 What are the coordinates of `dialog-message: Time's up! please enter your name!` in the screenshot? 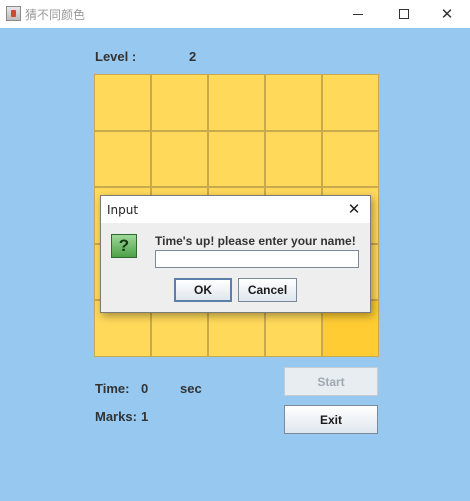 It's located at (255, 241).